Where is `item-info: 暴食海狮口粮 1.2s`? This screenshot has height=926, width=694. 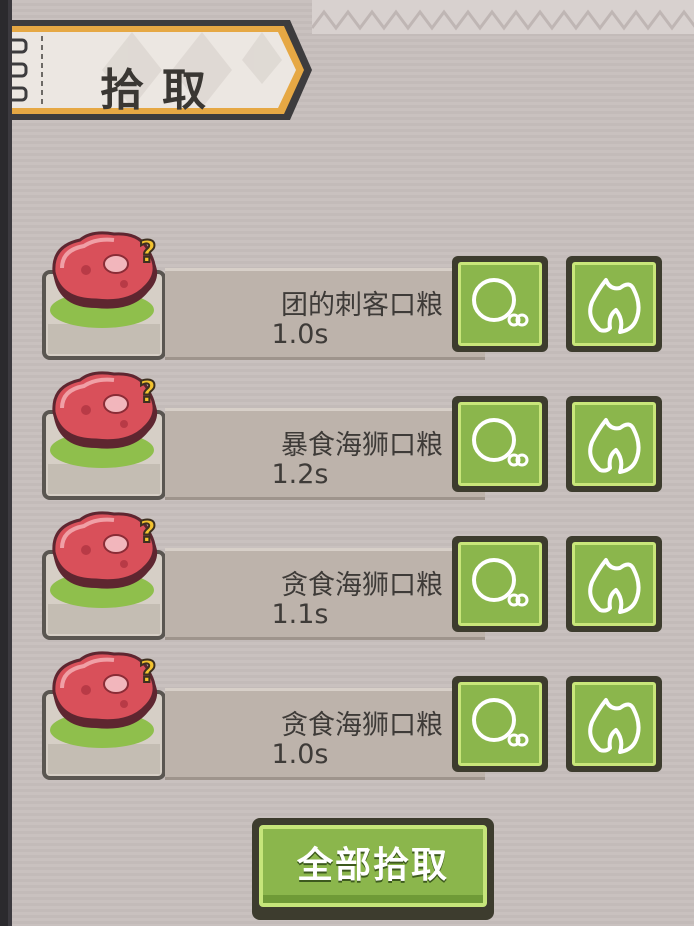 item-info: 暴食海狮口粮 1.2s is located at coordinates (325, 454).